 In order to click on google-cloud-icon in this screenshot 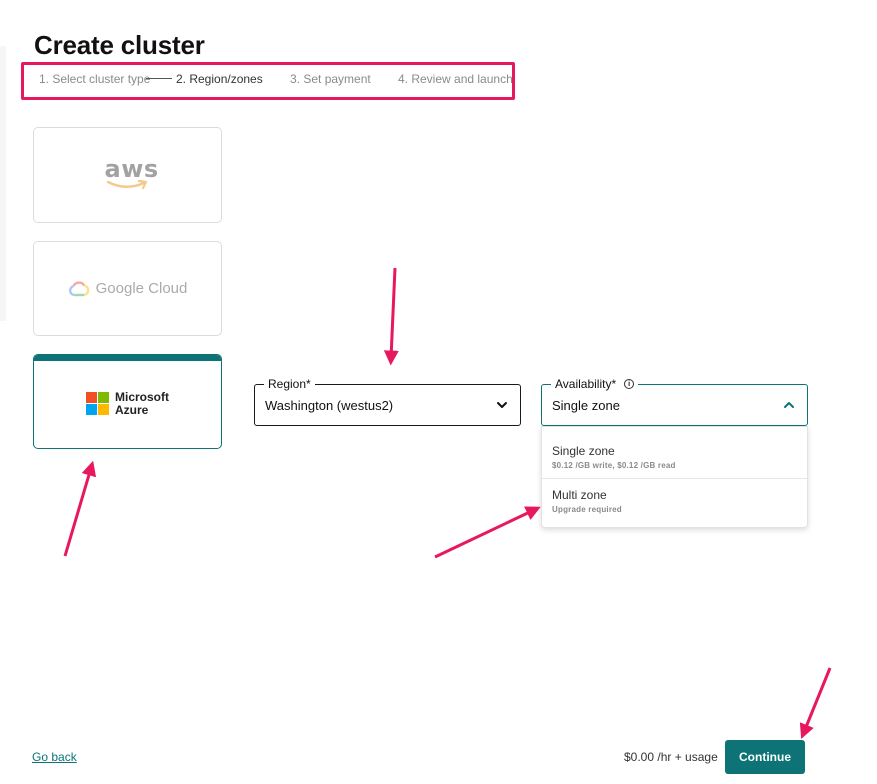, I will do `click(79, 288)`.